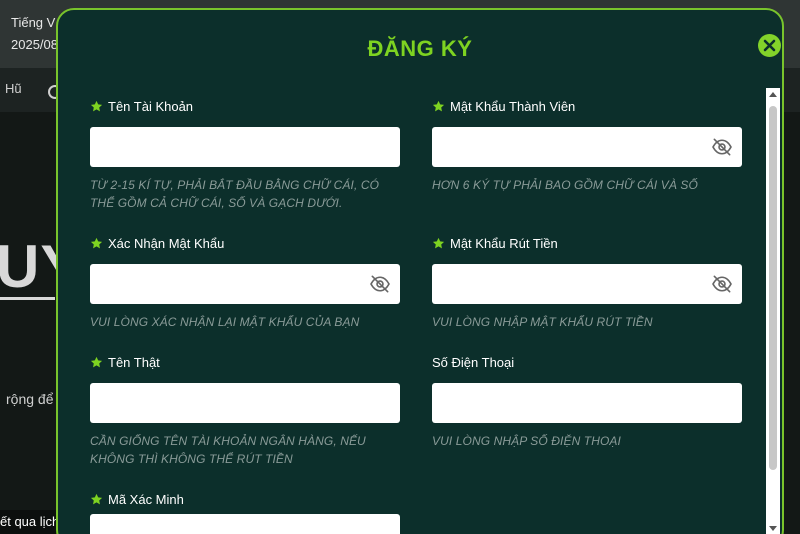 The image size is (800, 534). What do you see at coordinates (513, 106) in the screenshot?
I see `password-label: Mật Khẩu Thành Viên` at bounding box center [513, 106].